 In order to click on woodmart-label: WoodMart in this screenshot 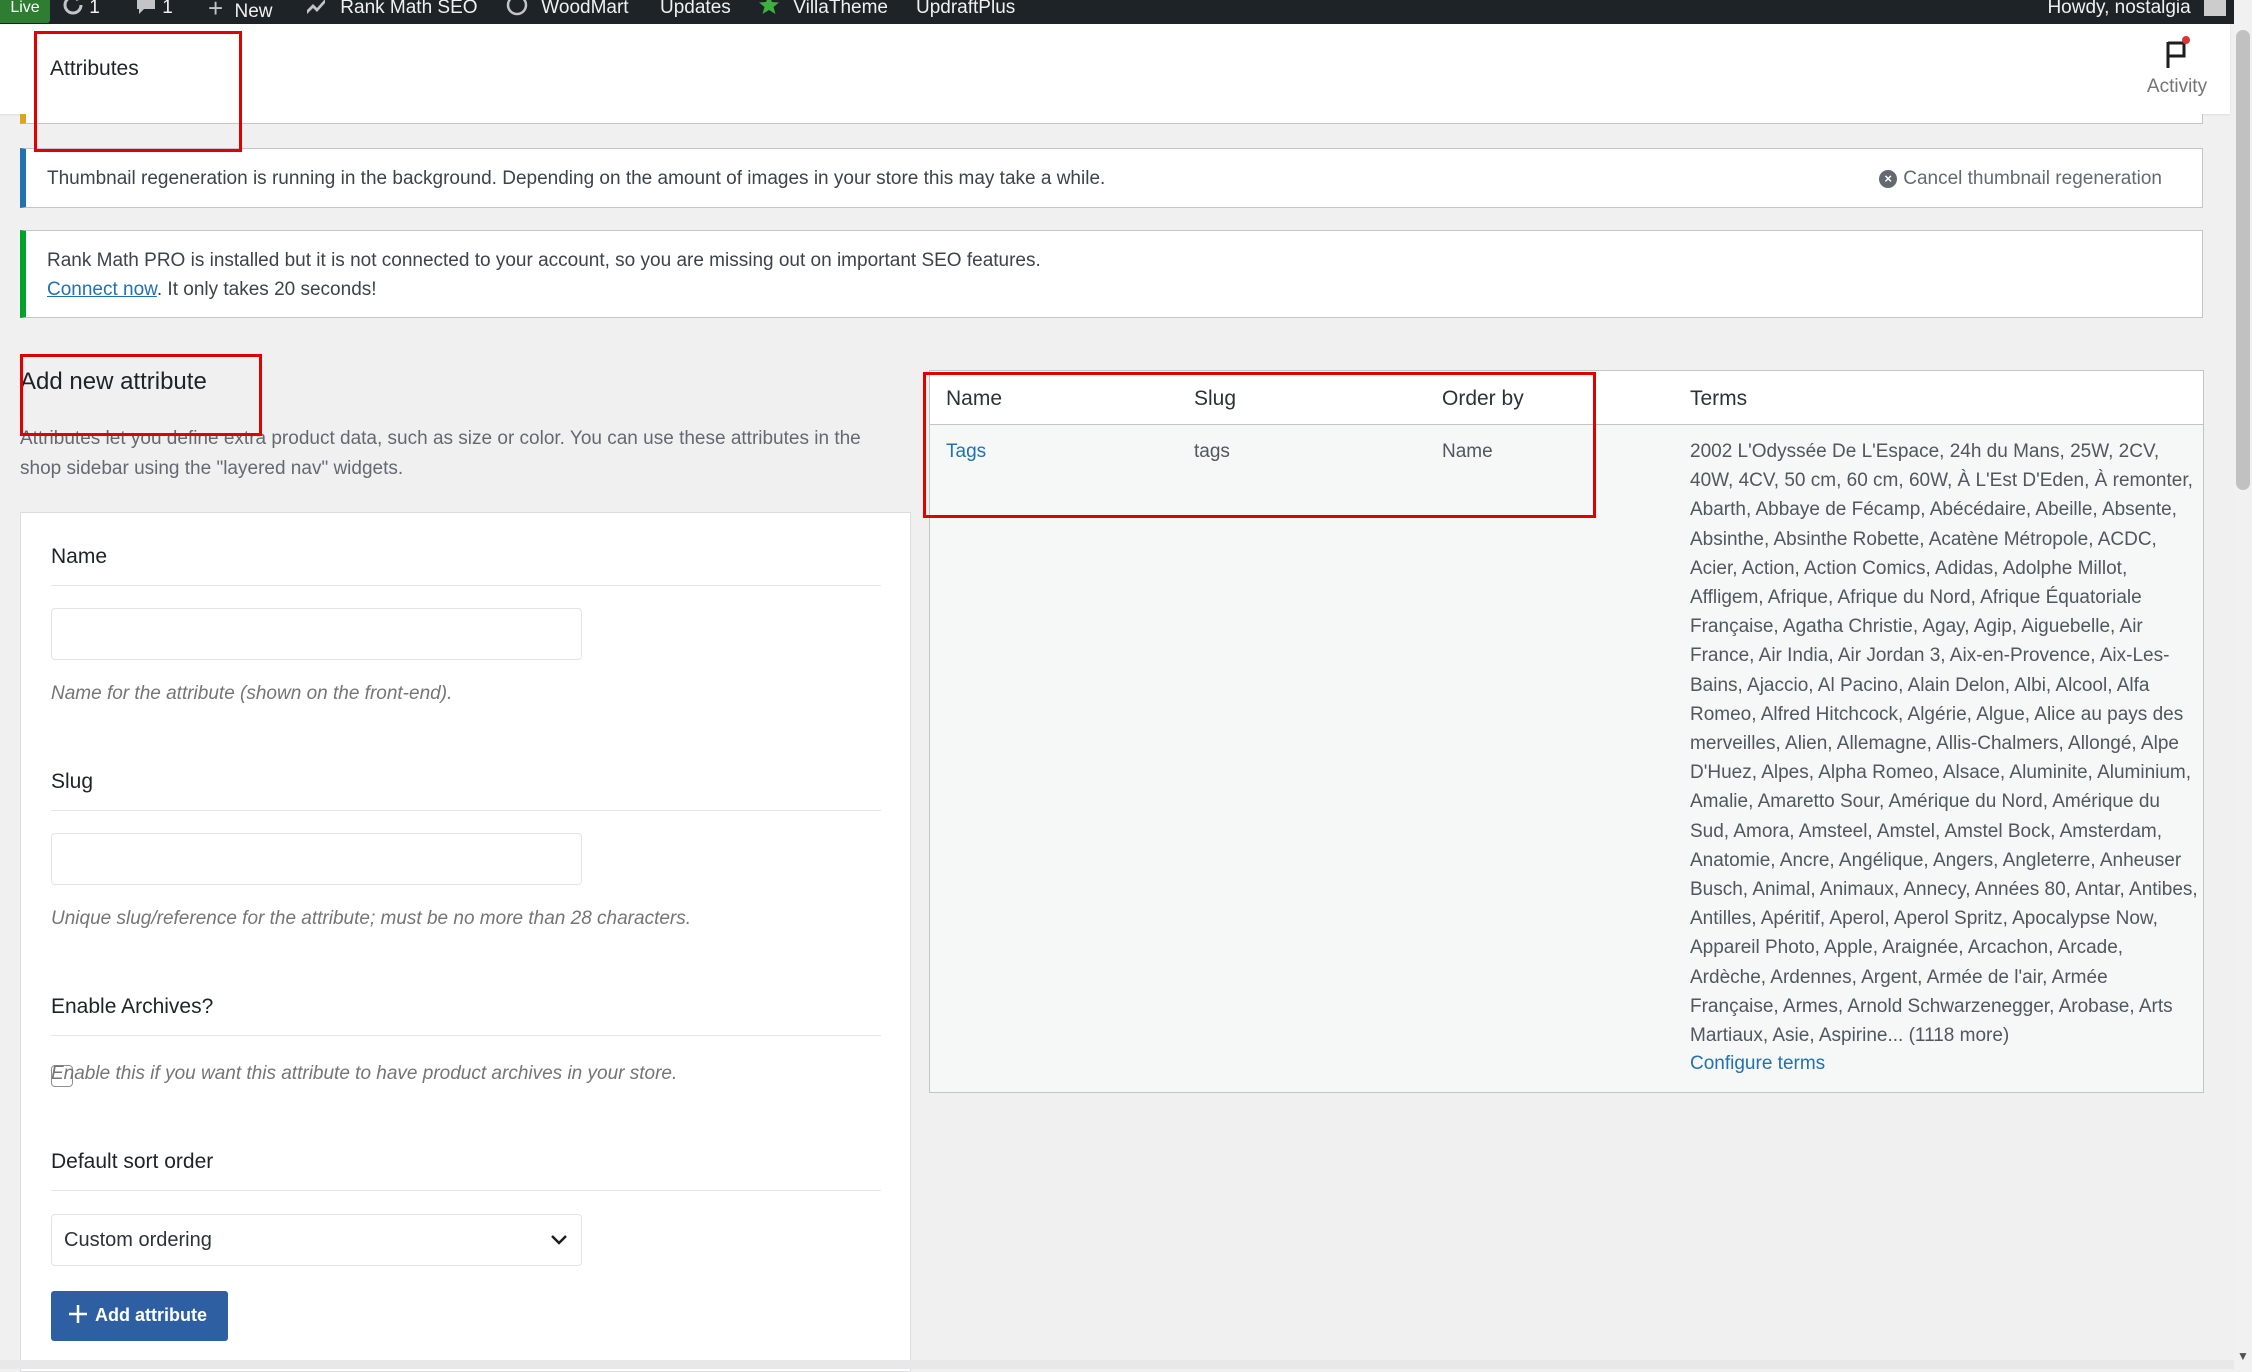, I will do `click(585, 9)`.